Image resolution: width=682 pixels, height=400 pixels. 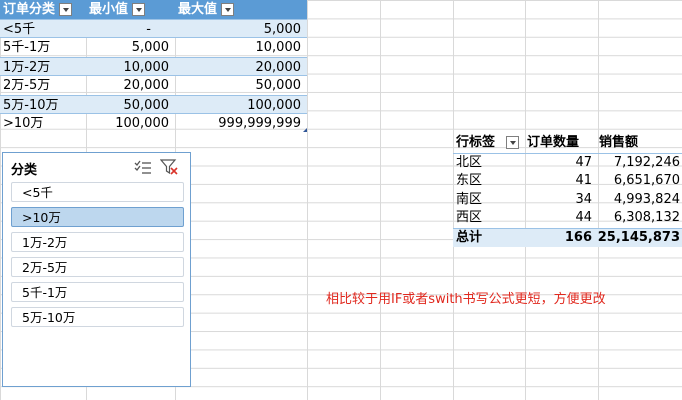 I want to click on multi-select-icon, so click(x=143, y=167).